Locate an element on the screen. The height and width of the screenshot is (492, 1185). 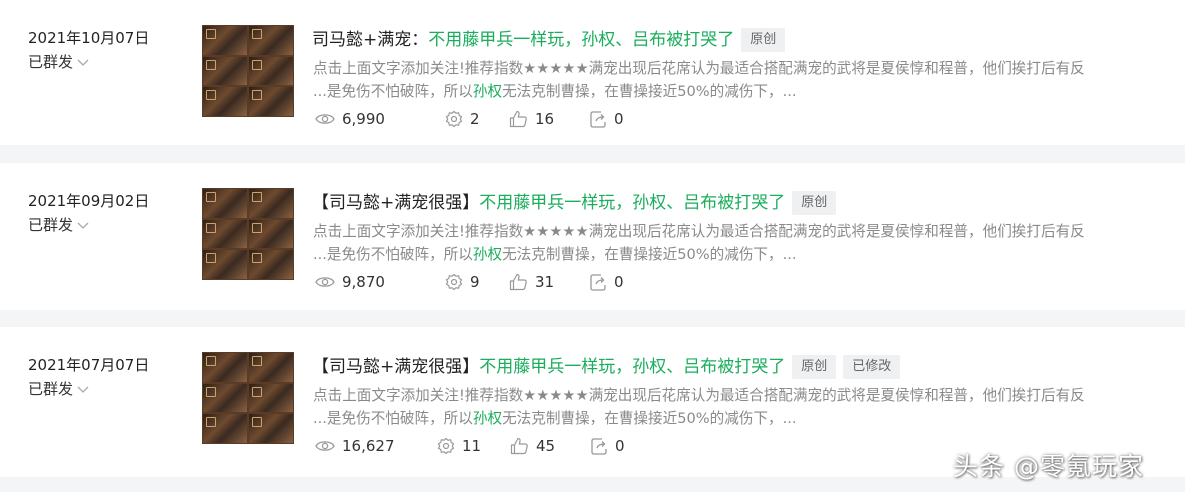
views-count: 9,870 is located at coordinates (363, 282).